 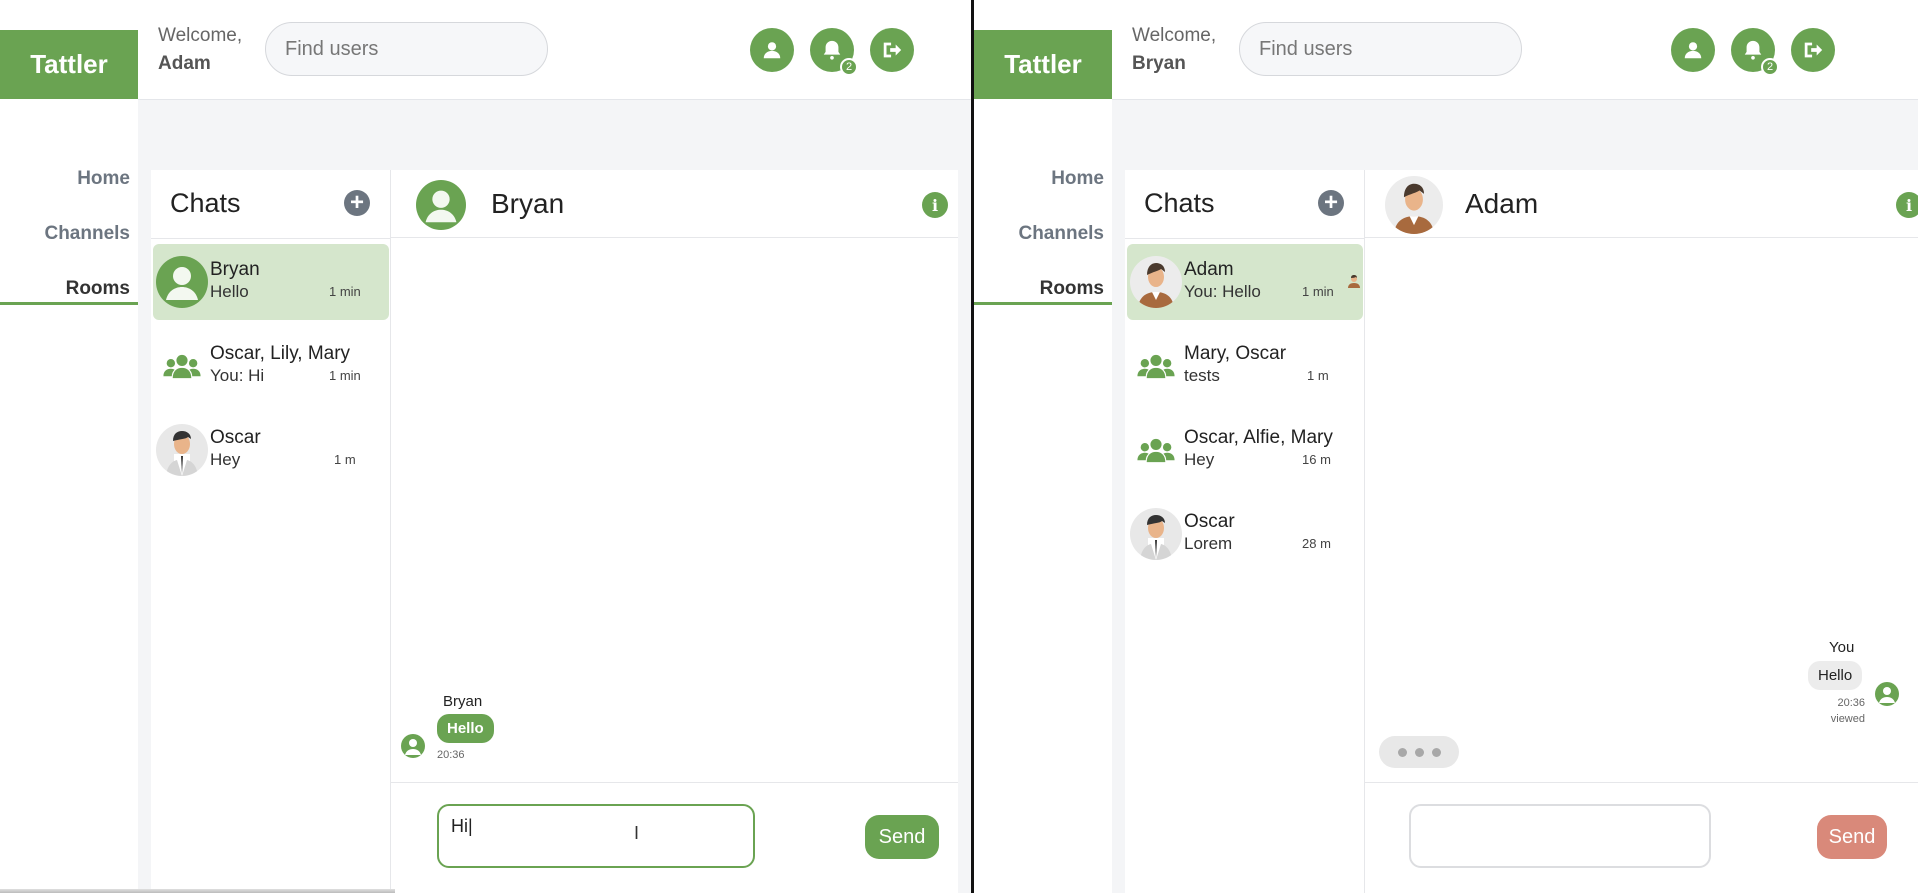 What do you see at coordinates (271, 450) in the screenshot?
I see `chat-list-item: Oscar Hey 1 m` at bounding box center [271, 450].